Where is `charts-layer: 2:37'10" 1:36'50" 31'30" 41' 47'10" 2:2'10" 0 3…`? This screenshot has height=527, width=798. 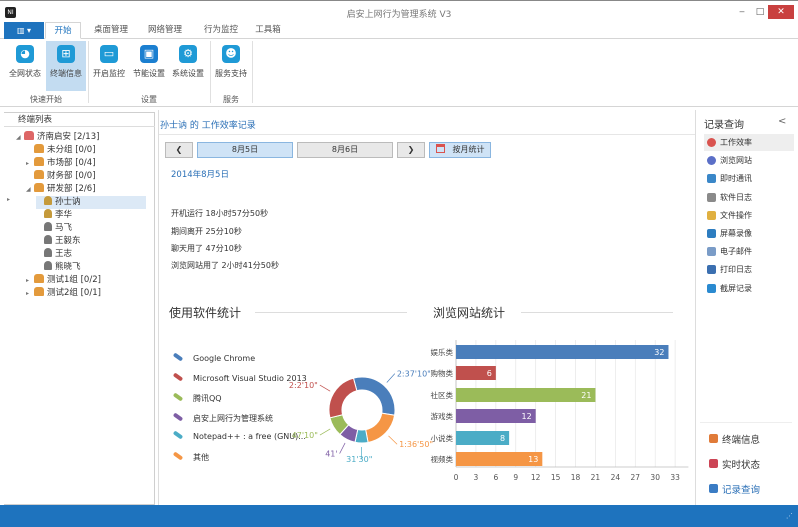
charts-layer: 2:37'10" 1:36'50" 31'30" 41' 47'10" 2:2'10" 0 3… is located at coordinates (489, 411).